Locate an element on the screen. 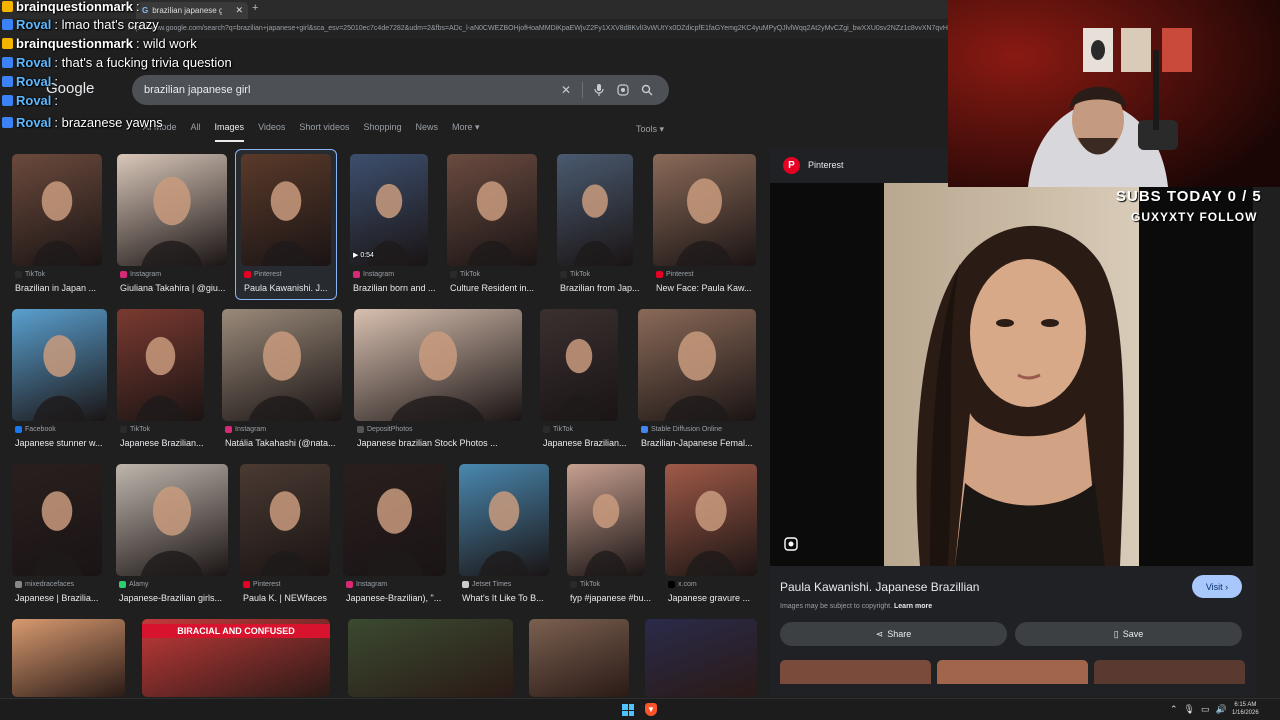 Image resolution: width=1280 pixels, height=720 pixels. microphone-tray-icon: 🎙 is located at coordinates (1189, 709).